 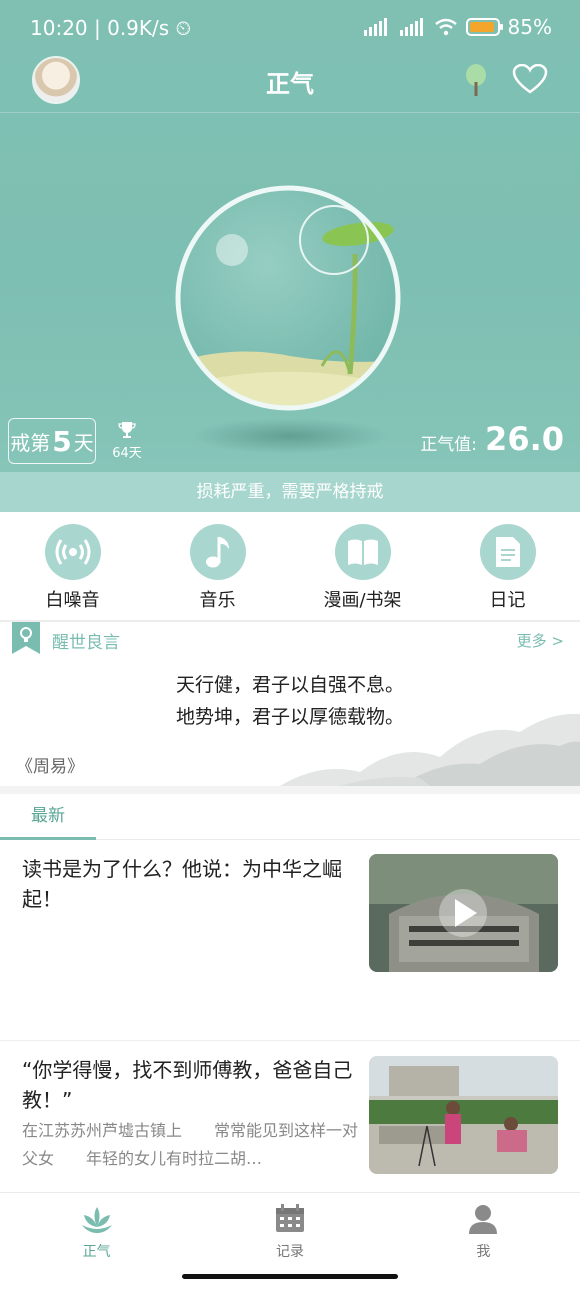 What do you see at coordinates (187, 1085) in the screenshot?
I see `article-title: “你学得慢，找不到师傅教，爸爸自己教！”` at bounding box center [187, 1085].